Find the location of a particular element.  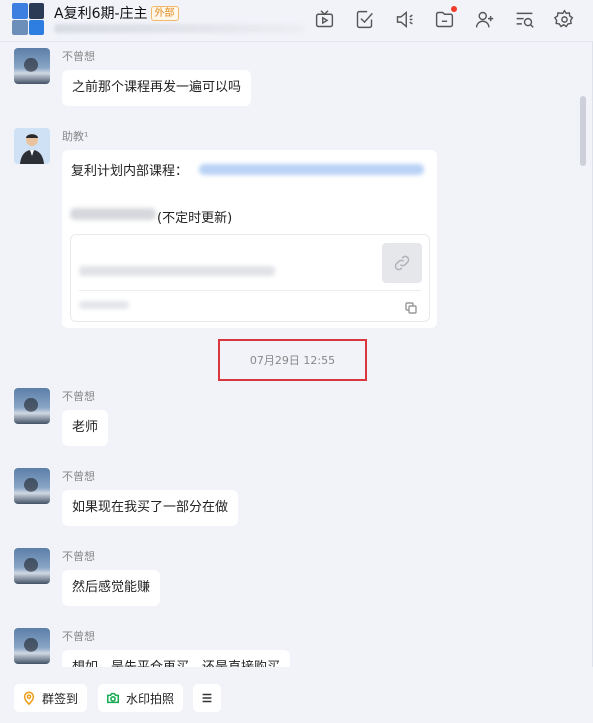

message-bubble: 之前那个课程再发一遍可以吗 is located at coordinates (157, 88).